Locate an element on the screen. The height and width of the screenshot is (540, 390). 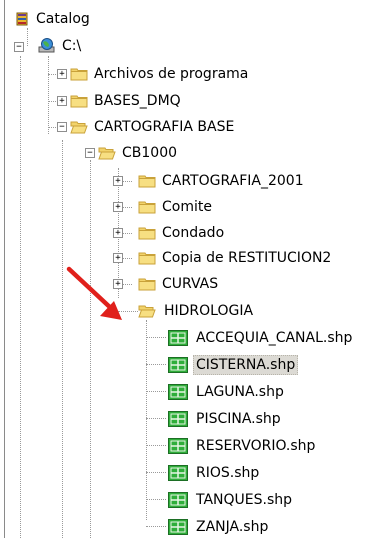
tree-node-folder: BASES_DMQ is located at coordinates (170, 101).